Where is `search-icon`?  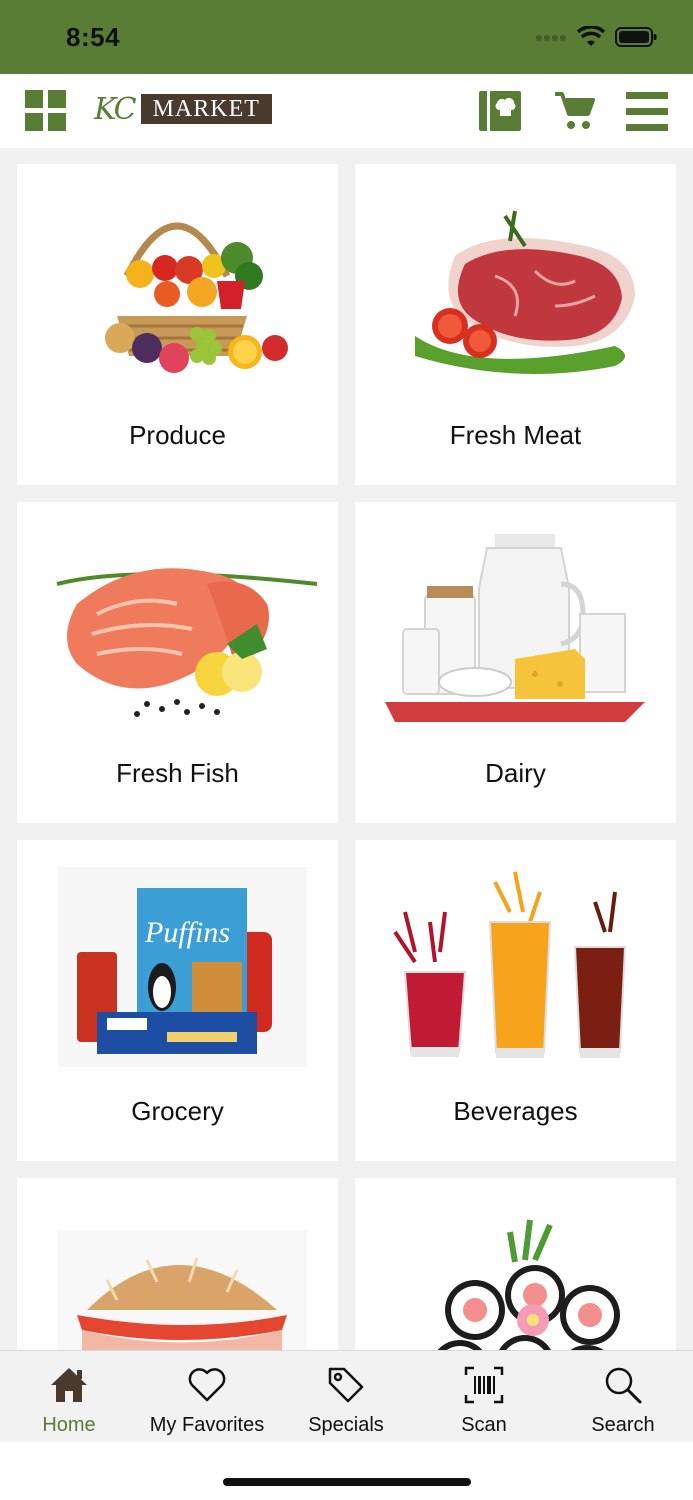
search-icon is located at coordinates (623, 1385).